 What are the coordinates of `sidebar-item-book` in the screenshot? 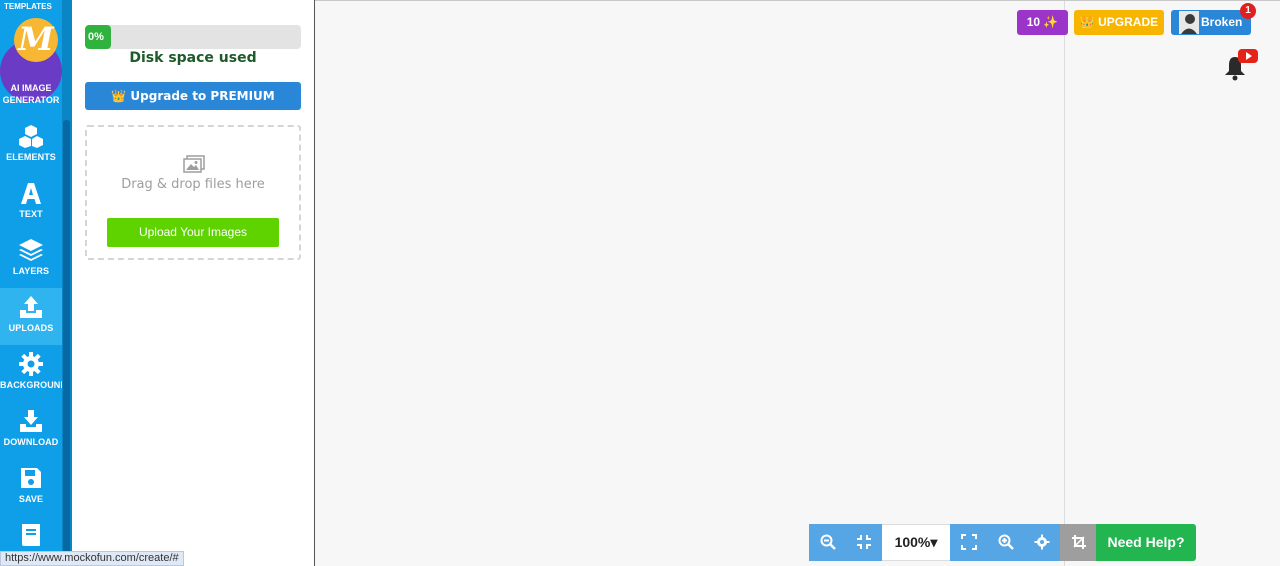 It's located at (31, 536).